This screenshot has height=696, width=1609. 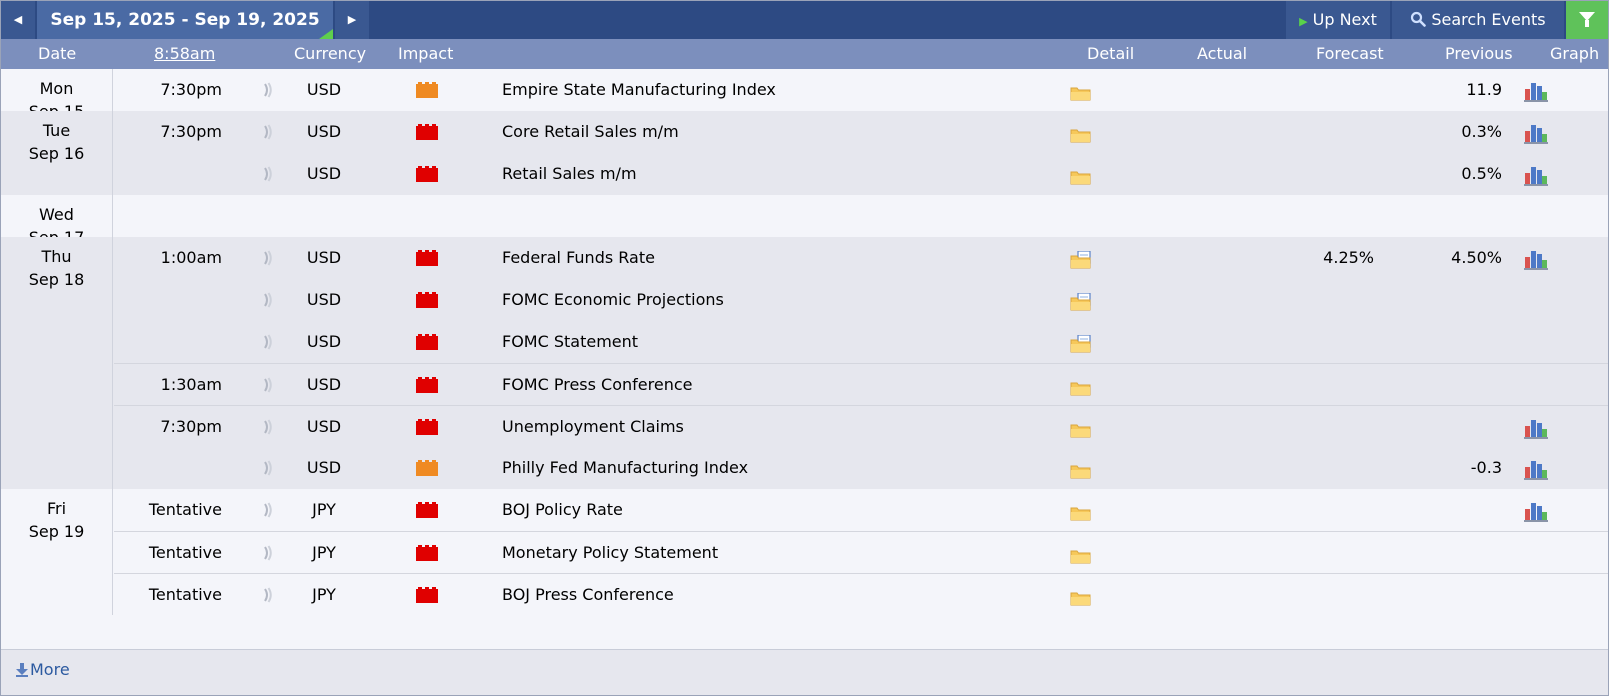 What do you see at coordinates (590, 132) in the screenshot?
I see `event-title: Core Retail Sales m/m` at bounding box center [590, 132].